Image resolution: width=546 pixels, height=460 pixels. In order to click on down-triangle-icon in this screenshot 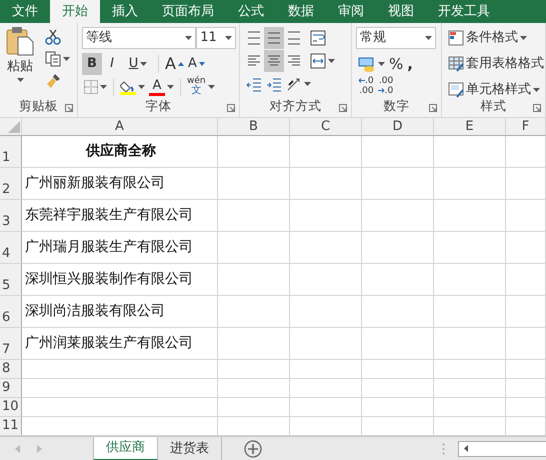, I will do `click(201, 64)`.